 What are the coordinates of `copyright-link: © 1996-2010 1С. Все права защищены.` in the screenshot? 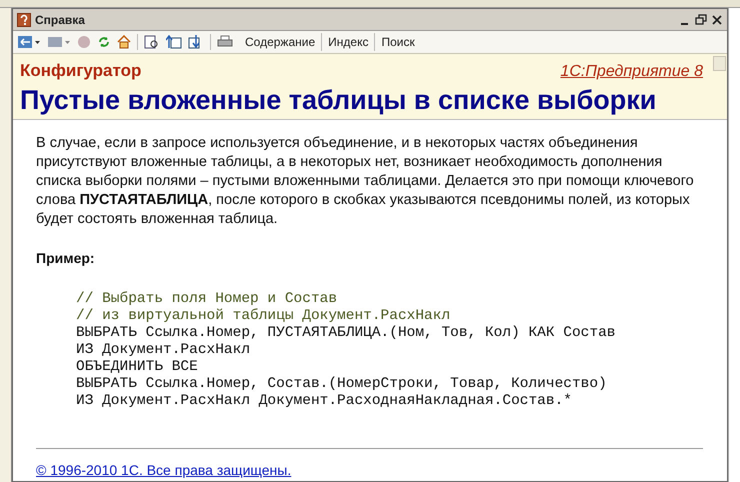 It's located at (164, 470).